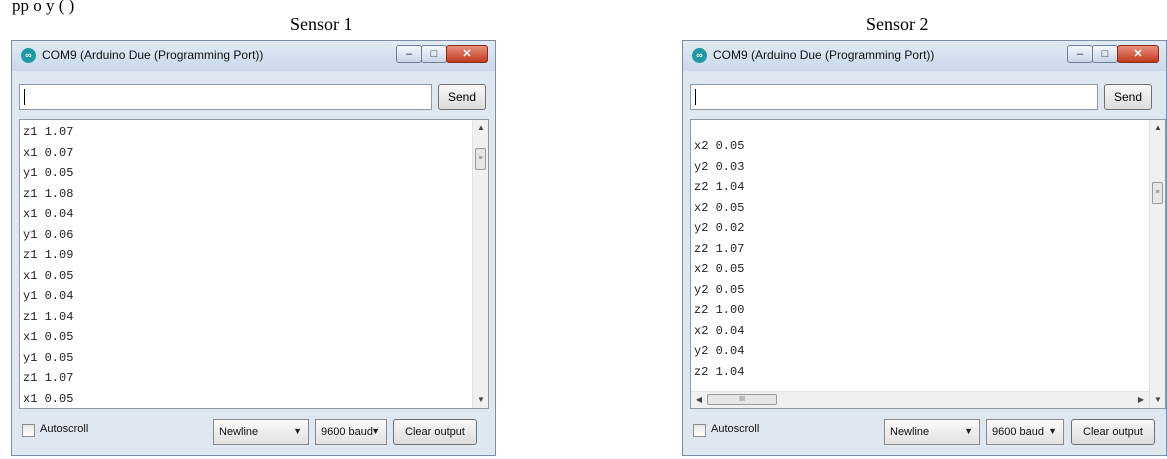  Describe the element at coordinates (719, 166) in the screenshot. I see `output-line: y2 0.03` at that location.